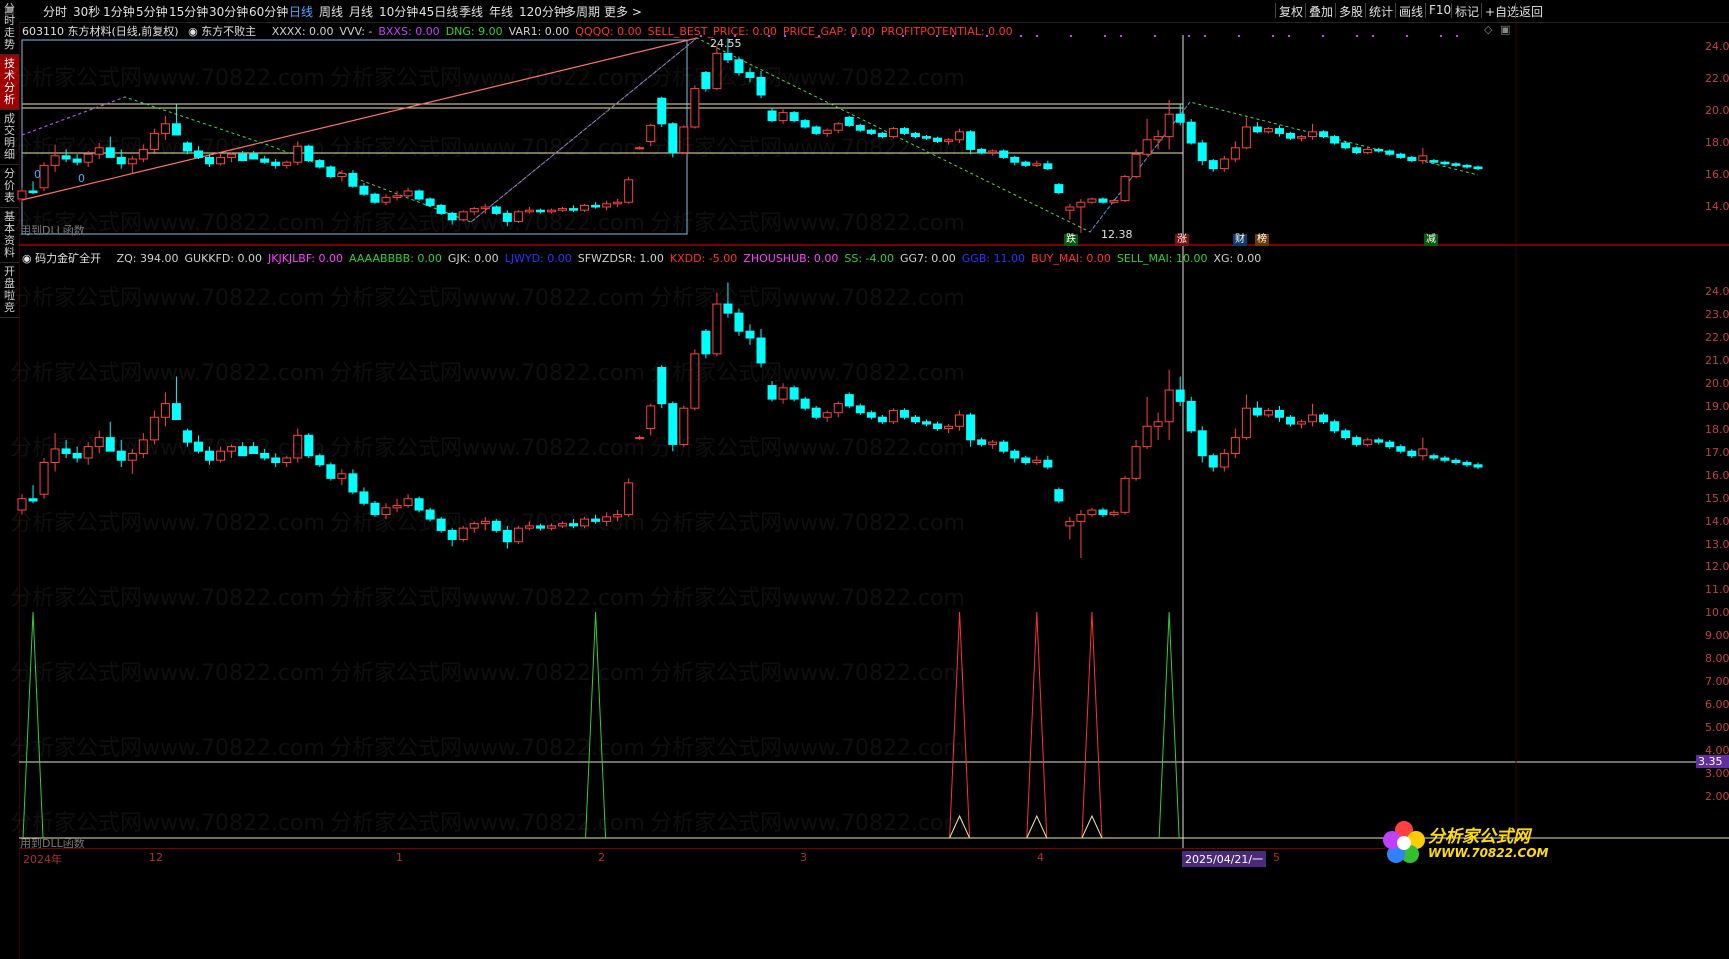 The width and height of the screenshot is (1729, 959). What do you see at coordinates (1717, 452) in the screenshot?
I see `axis-tick-label: 17.00` at bounding box center [1717, 452].